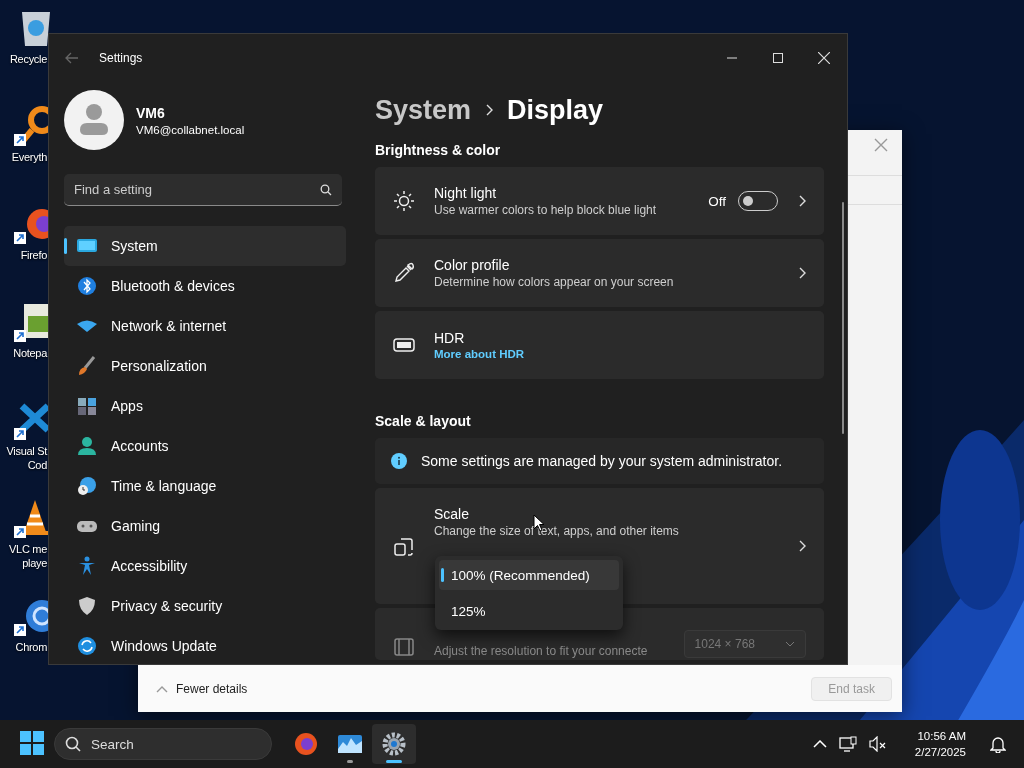  What do you see at coordinates (541, 651) in the screenshot?
I see `setting-description: Adjust the resolution to fit your connecte` at bounding box center [541, 651].